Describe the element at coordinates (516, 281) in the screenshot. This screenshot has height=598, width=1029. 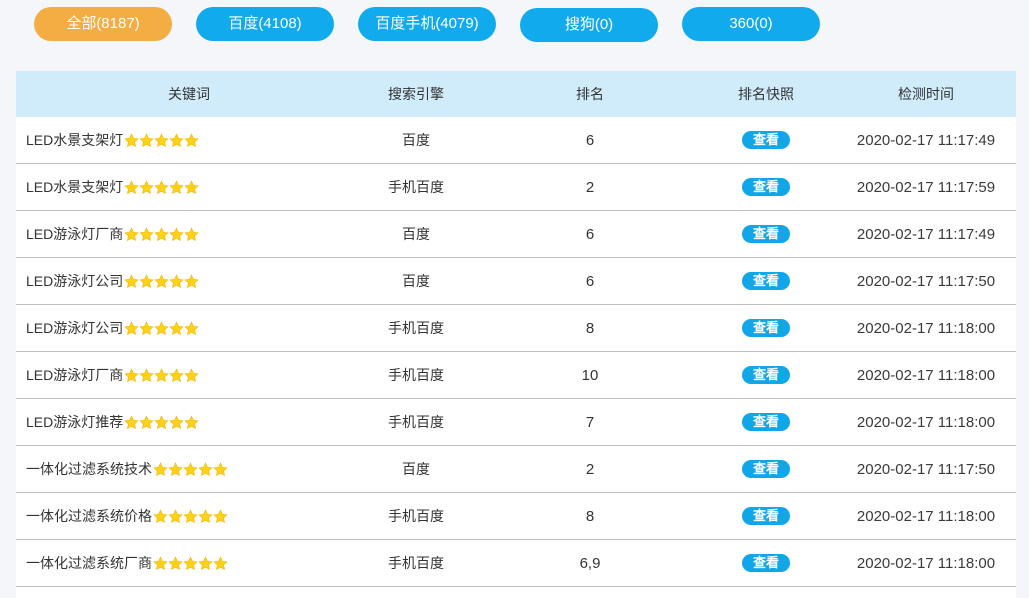
I see `table-row: LED游泳灯公司 百度 6 查看 2020-02-17 11:17:50` at that location.